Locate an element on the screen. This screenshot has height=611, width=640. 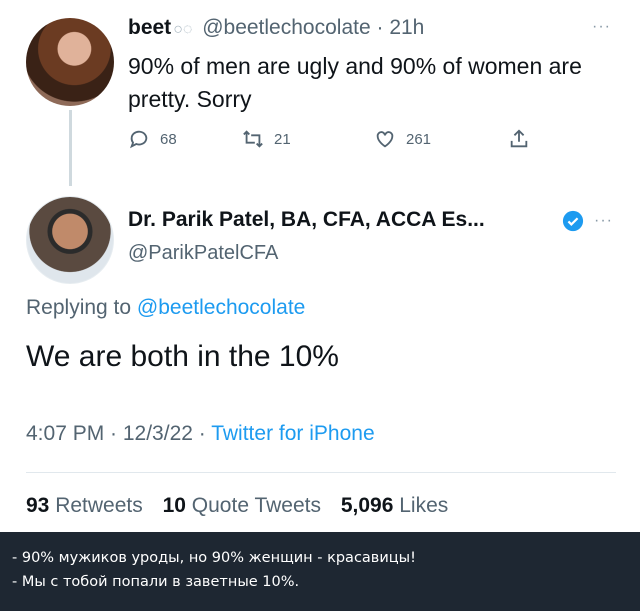
divider is located at coordinates (321, 472).